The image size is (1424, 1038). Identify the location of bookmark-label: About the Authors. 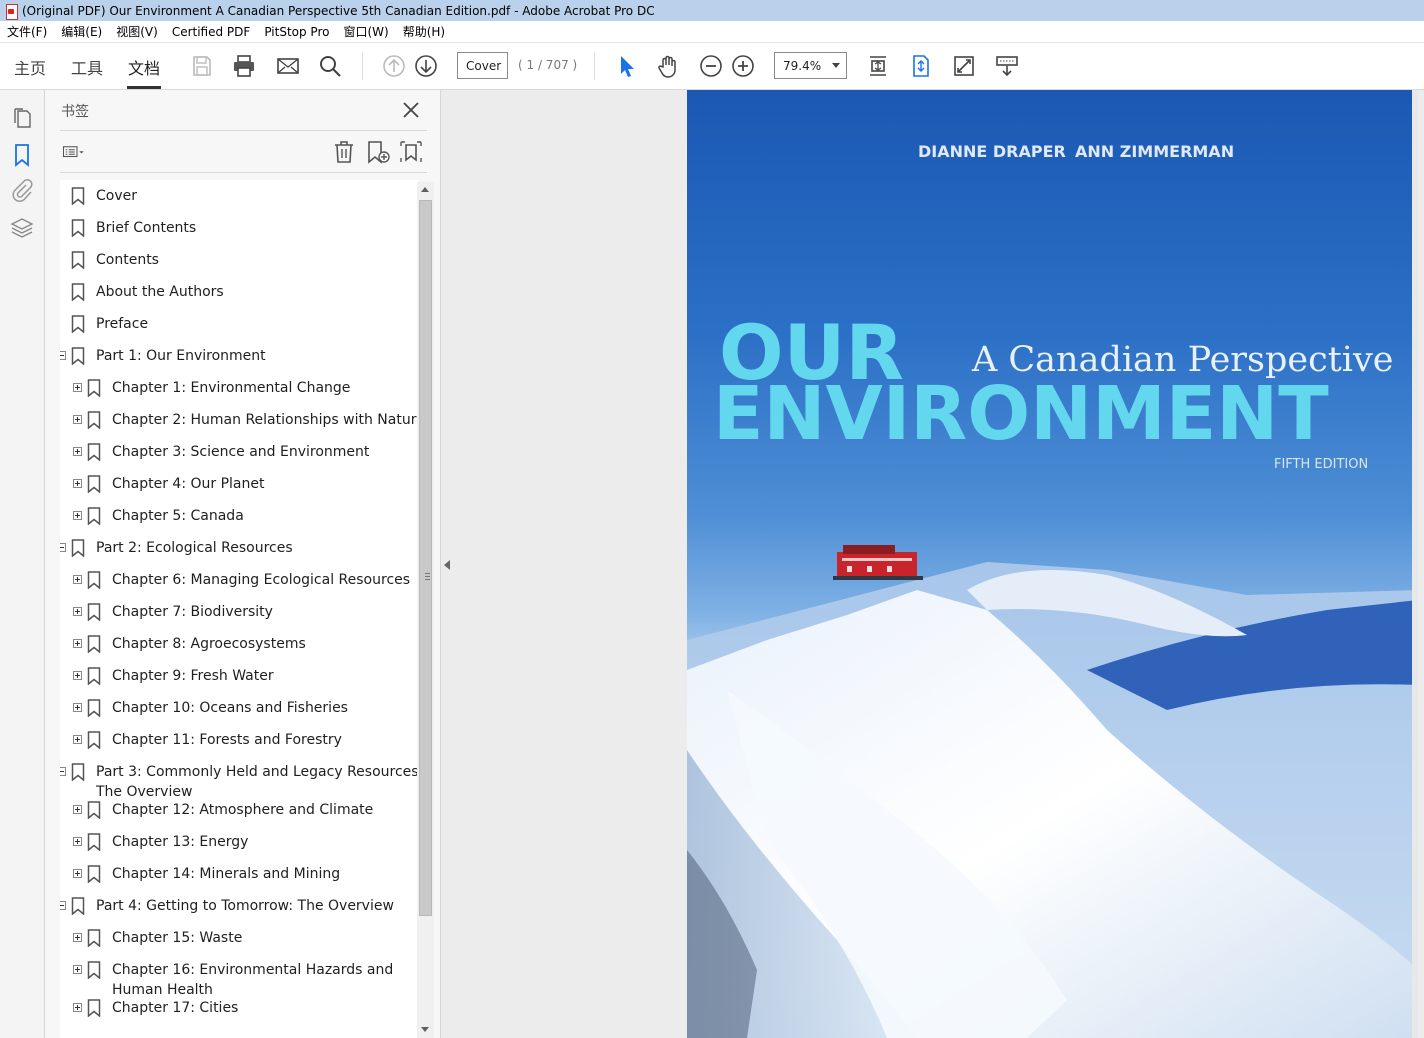
(160, 292).